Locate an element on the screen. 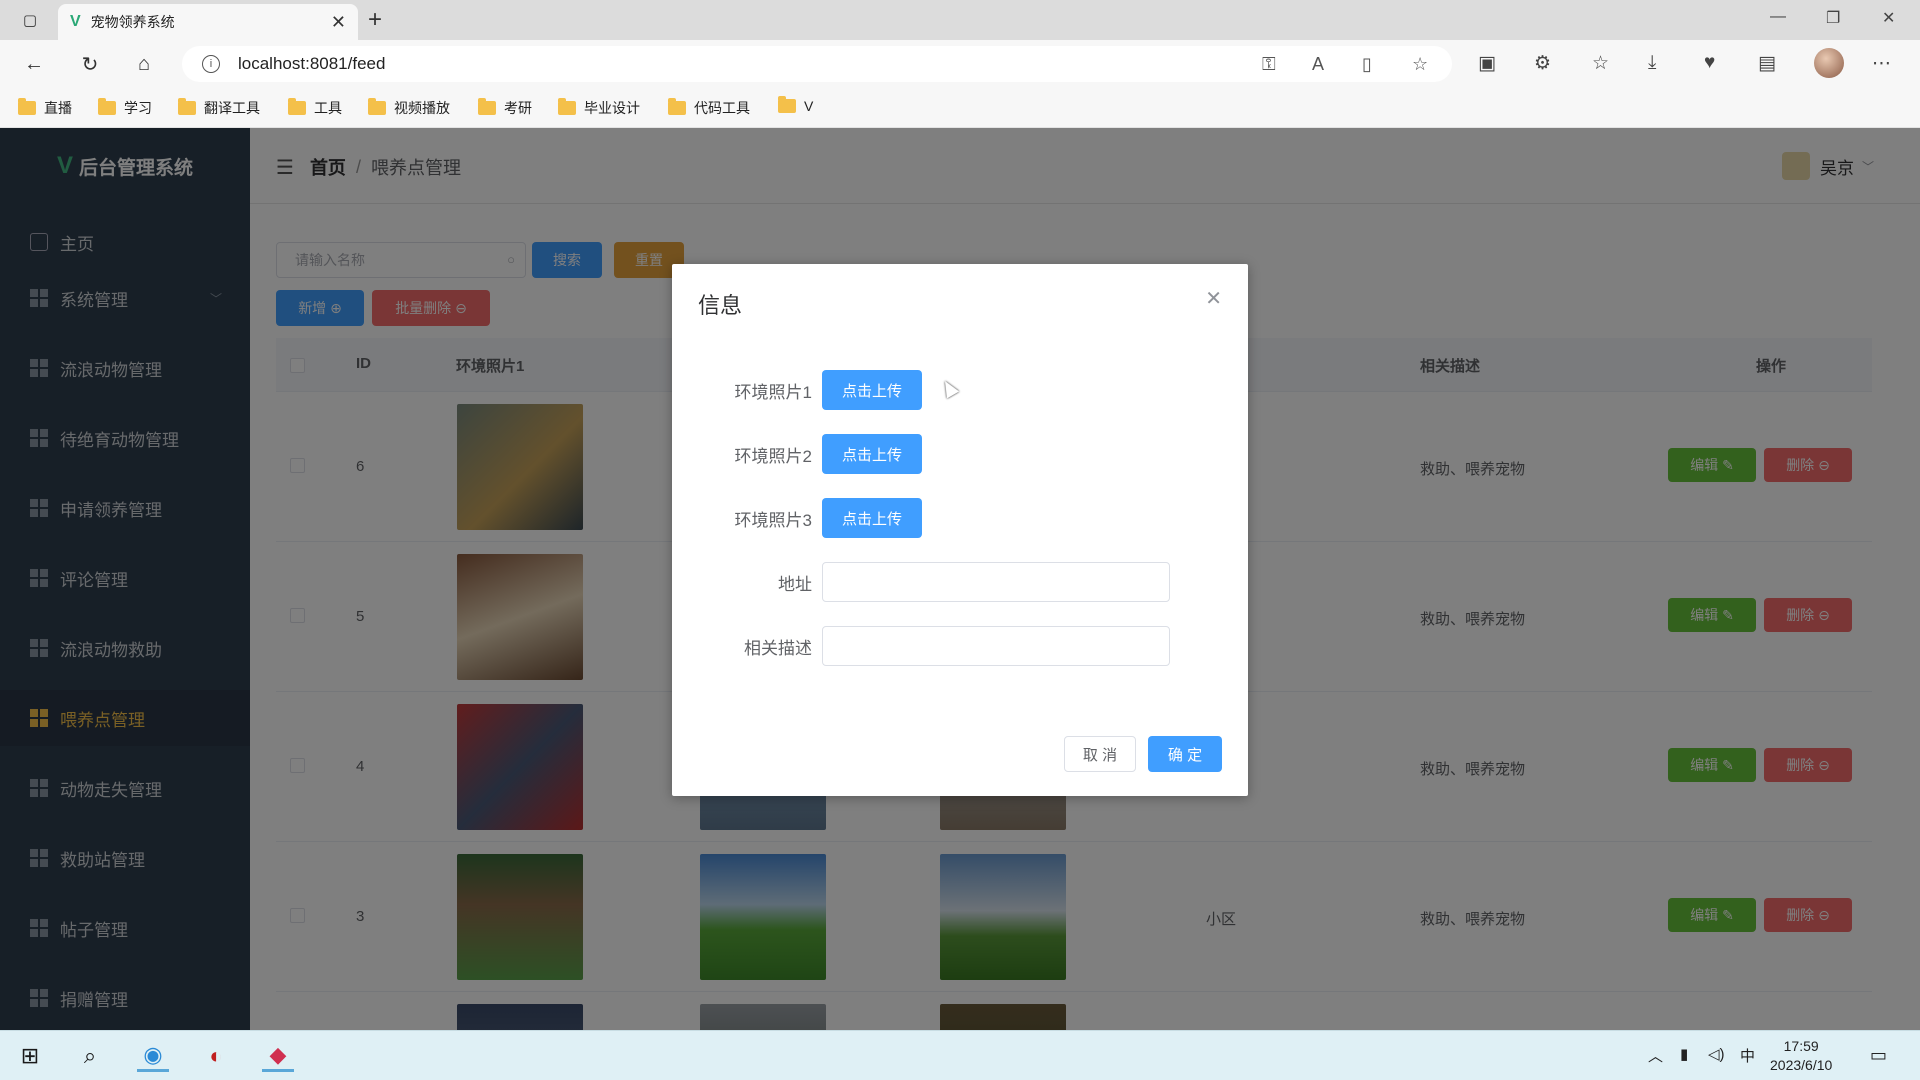 This screenshot has height=1080, width=1920. address-label: 地址 is located at coordinates (795, 584).